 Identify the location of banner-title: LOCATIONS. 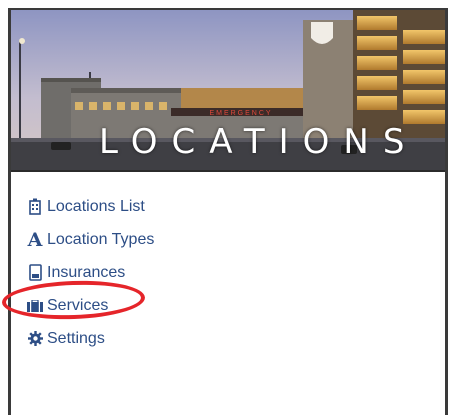
(259, 142).